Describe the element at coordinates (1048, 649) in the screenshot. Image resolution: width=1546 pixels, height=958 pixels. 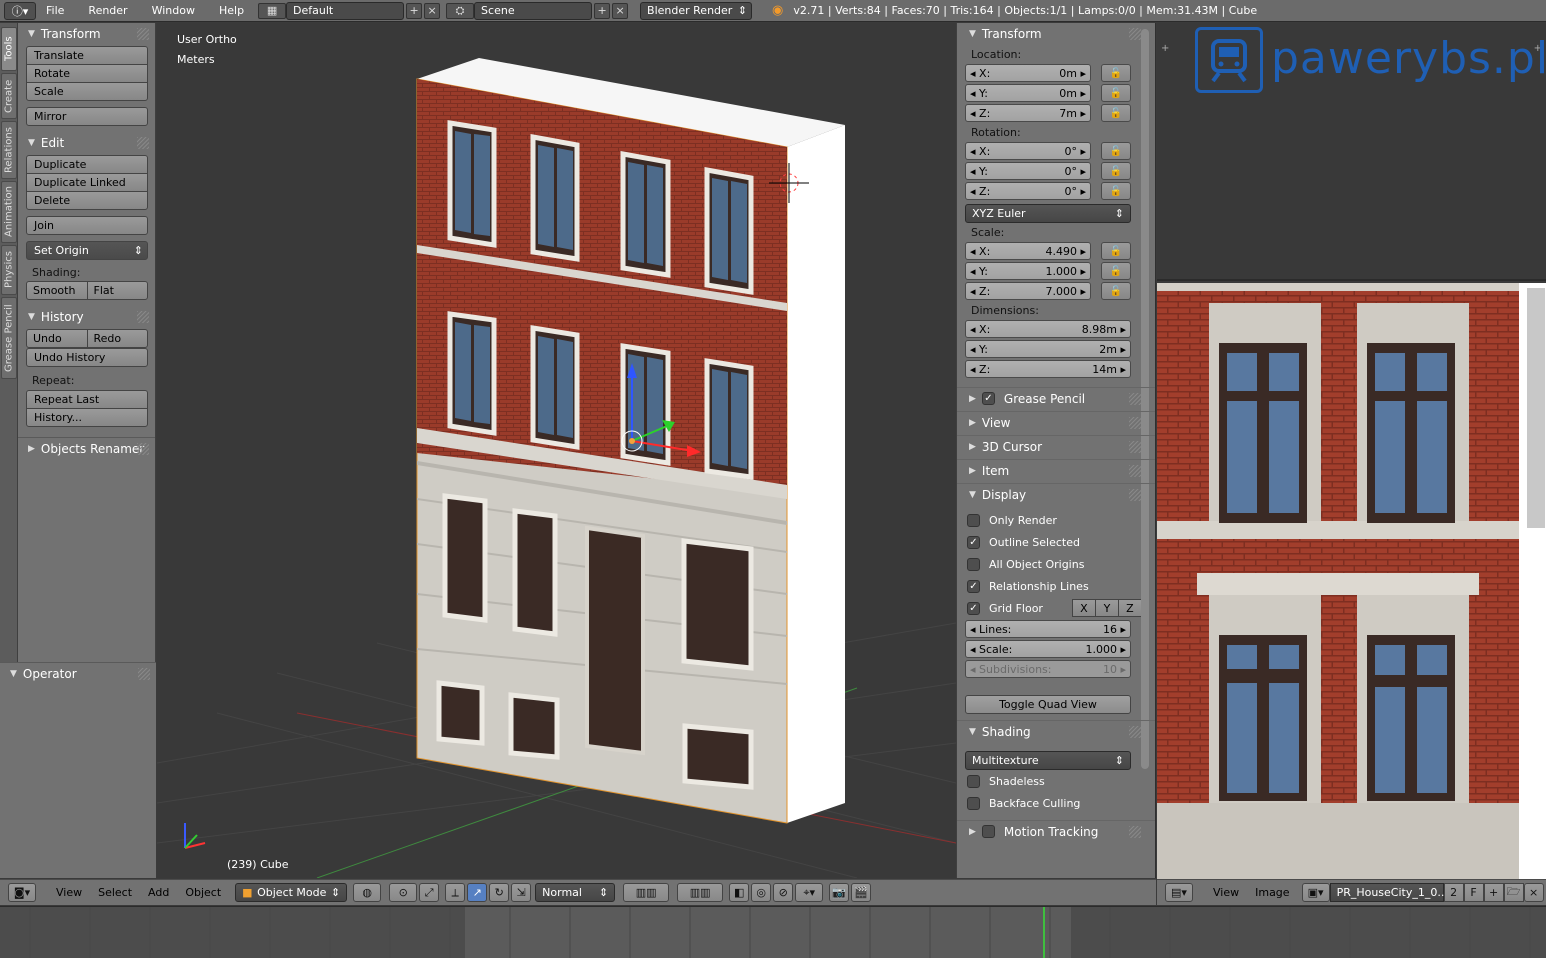
I see `grid-scale-field: ◂ Scale: 1.000 ▸` at that location.